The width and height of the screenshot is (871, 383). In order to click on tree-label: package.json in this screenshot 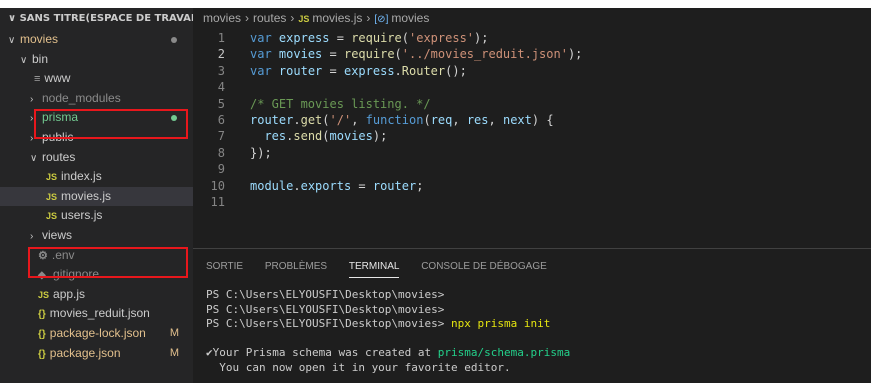, I will do `click(85, 352)`.